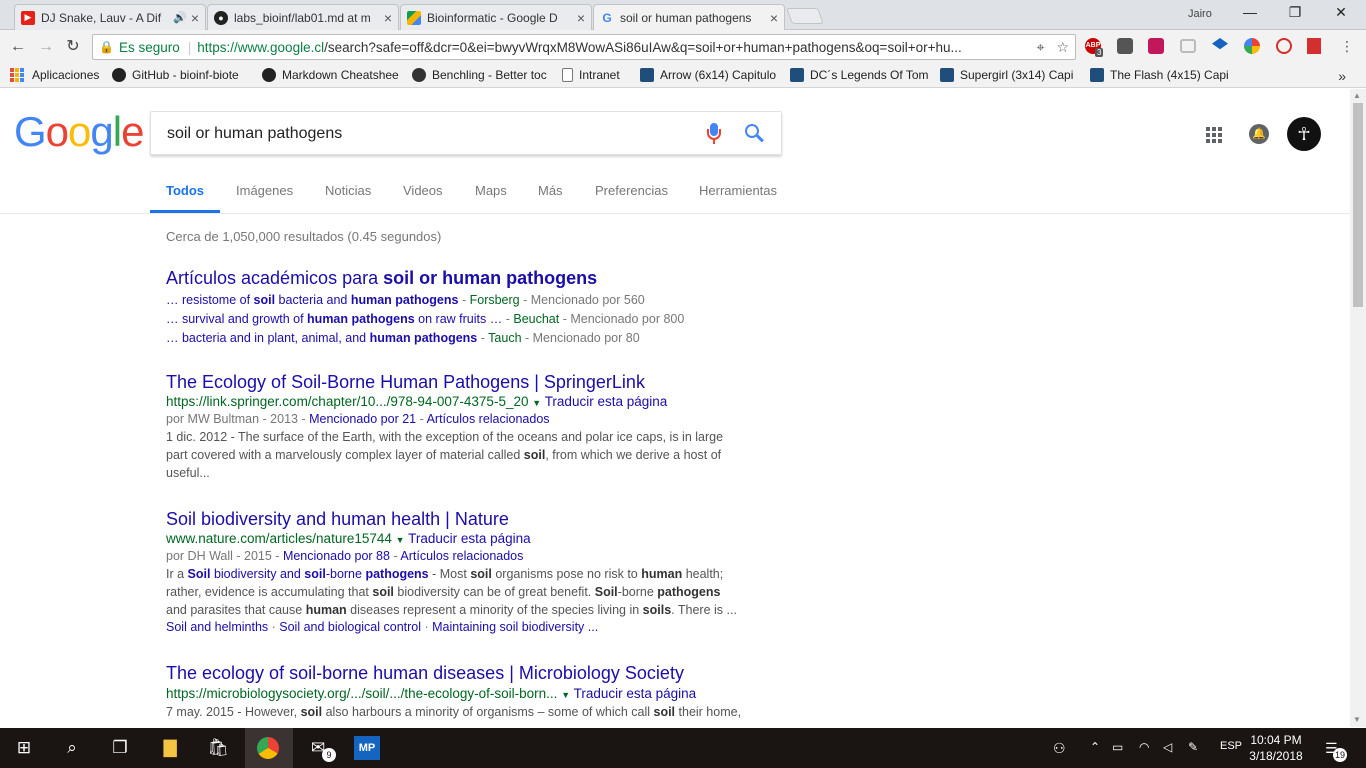  Describe the element at coordinates (268, 748) in the screenshot. I see `chrome-icon` at that location.